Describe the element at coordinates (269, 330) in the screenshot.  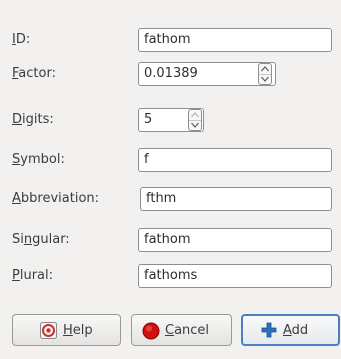
I see `add-icon` at that location.